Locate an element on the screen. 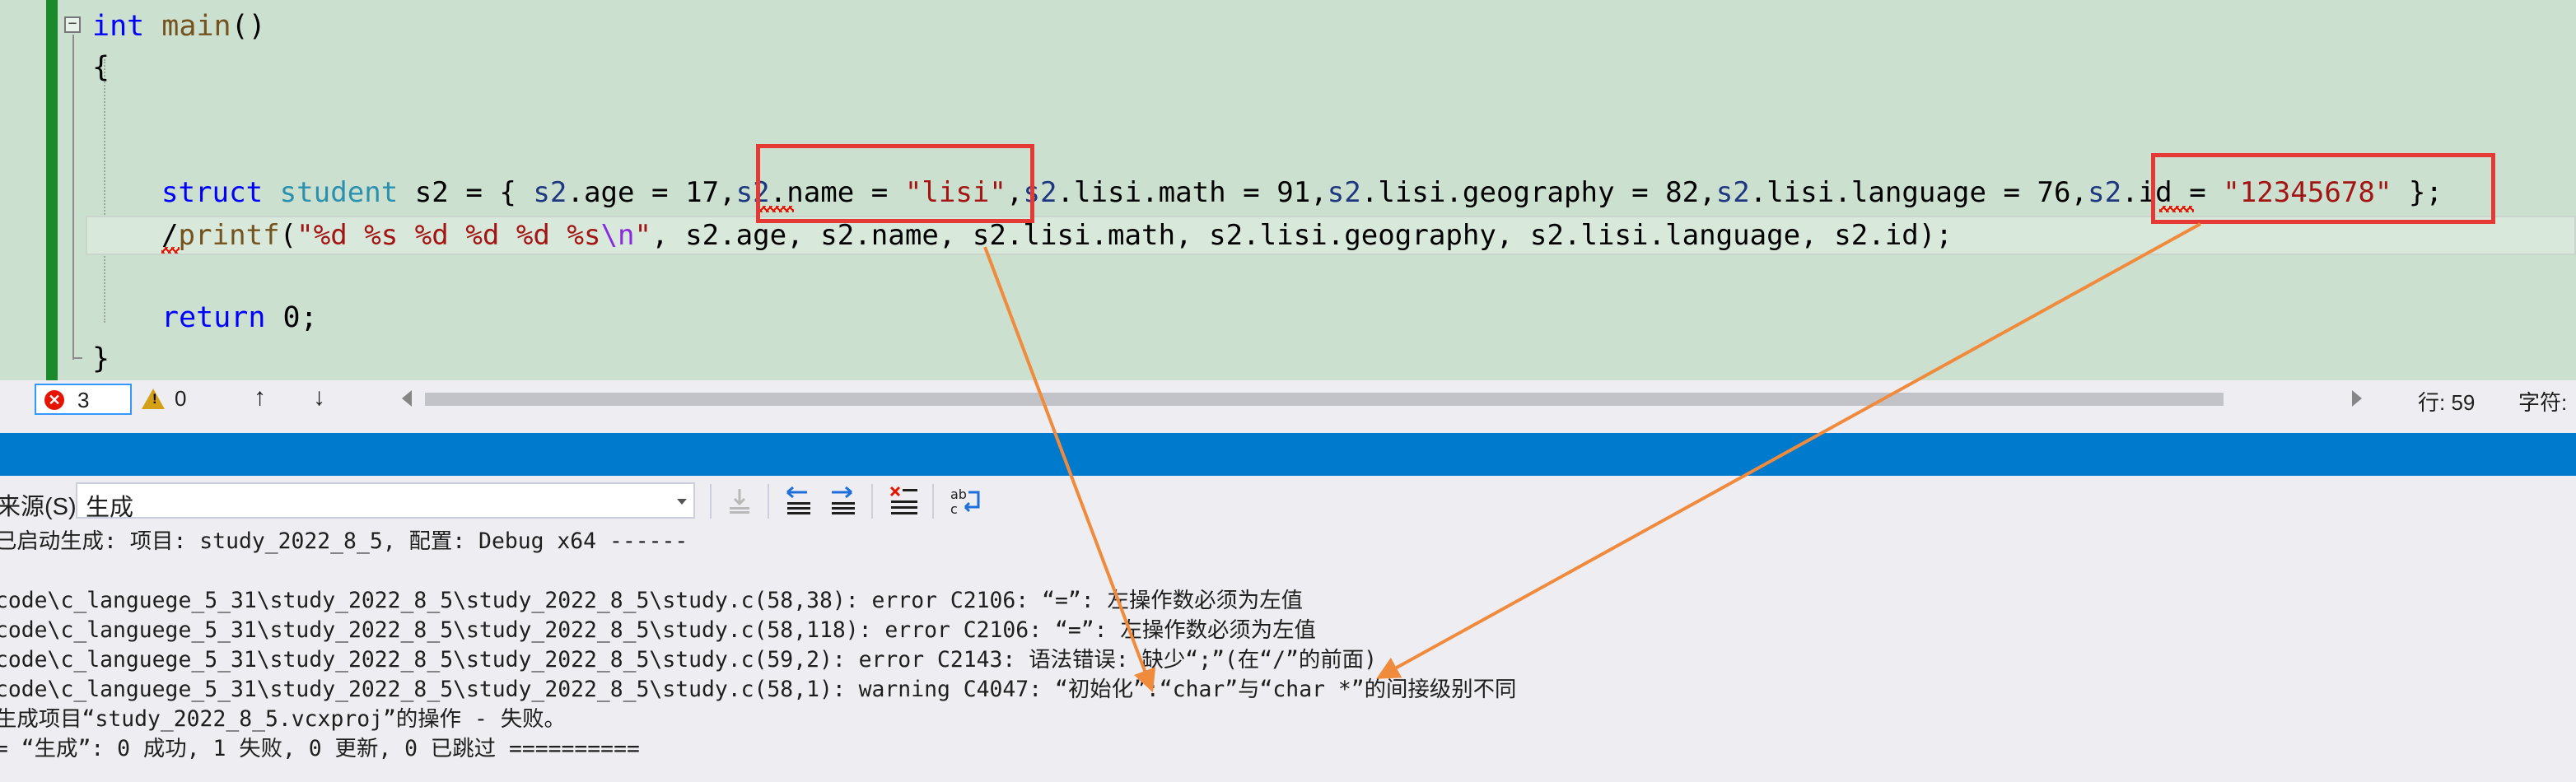 This screenshot has height=782, width=2576. code-text: 0; is located at coordinates (291, 317).